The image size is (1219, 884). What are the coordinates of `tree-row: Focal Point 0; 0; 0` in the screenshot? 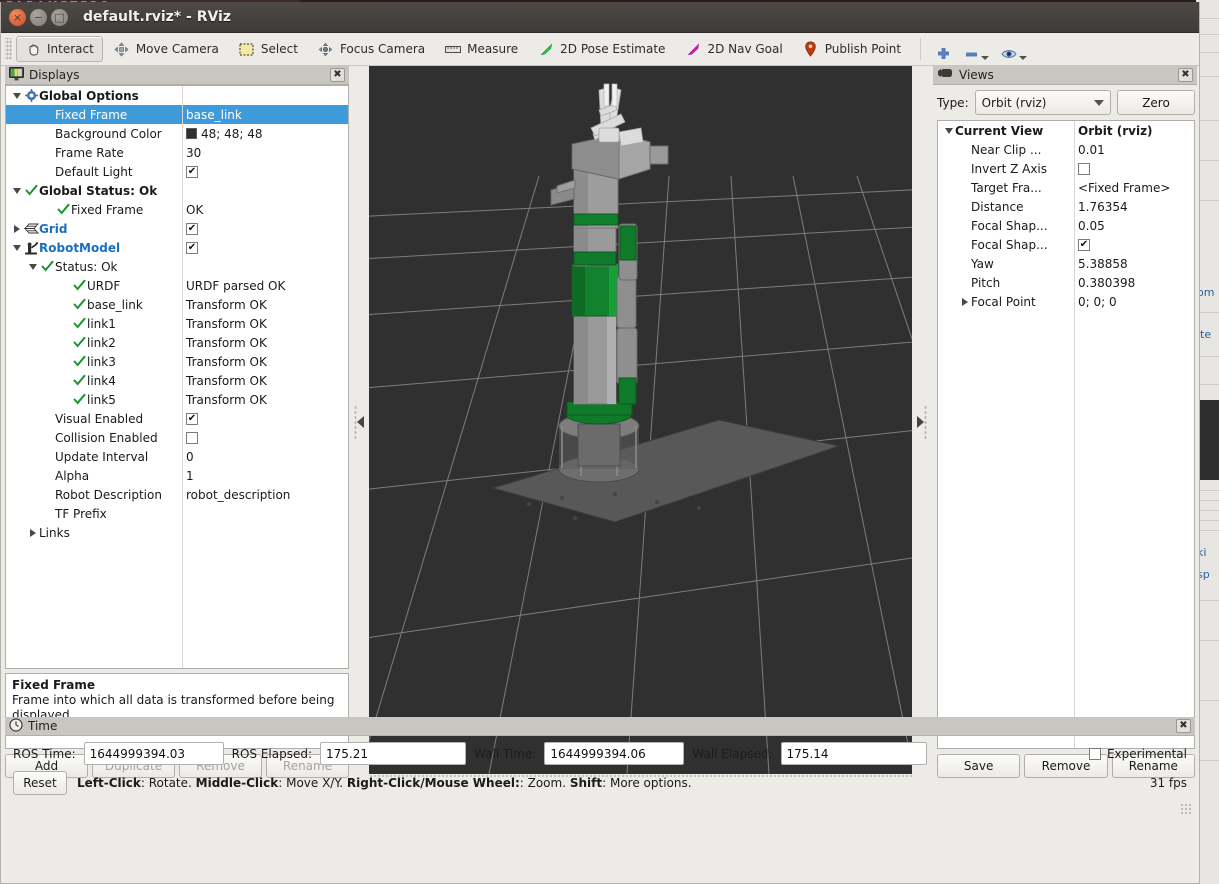 It's located at (1066, 301).